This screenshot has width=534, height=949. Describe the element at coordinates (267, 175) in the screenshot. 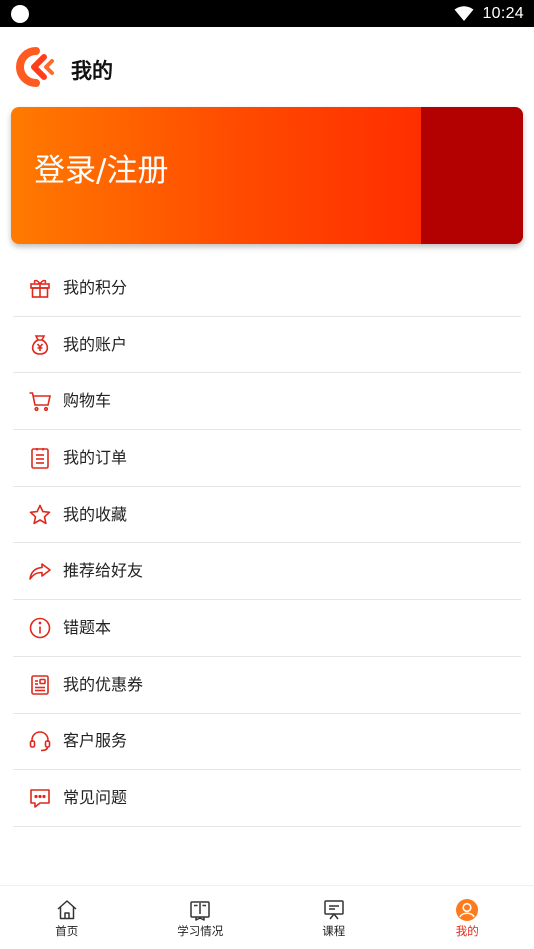

I see `login-register-banner: 登录/注册` at that location.